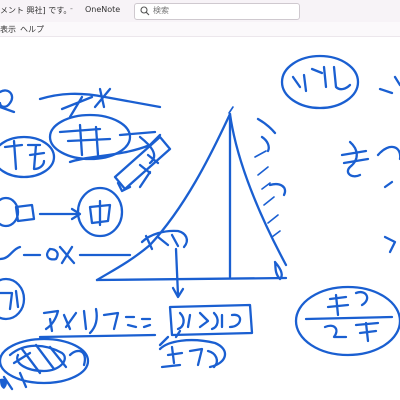 This screenshot has height=400, width=400. What do you see at coordinates (223, 10) in the screenshot?
I see `search-input` at bounding box center [223, 10].